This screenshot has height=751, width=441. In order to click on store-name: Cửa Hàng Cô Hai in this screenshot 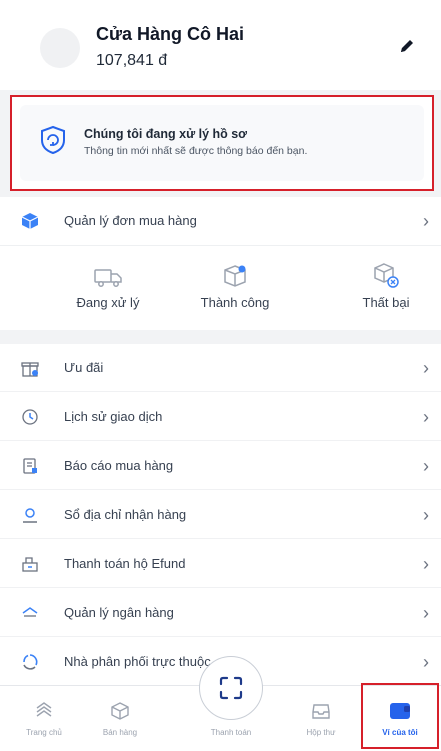, I will do `click(170, 34)`.